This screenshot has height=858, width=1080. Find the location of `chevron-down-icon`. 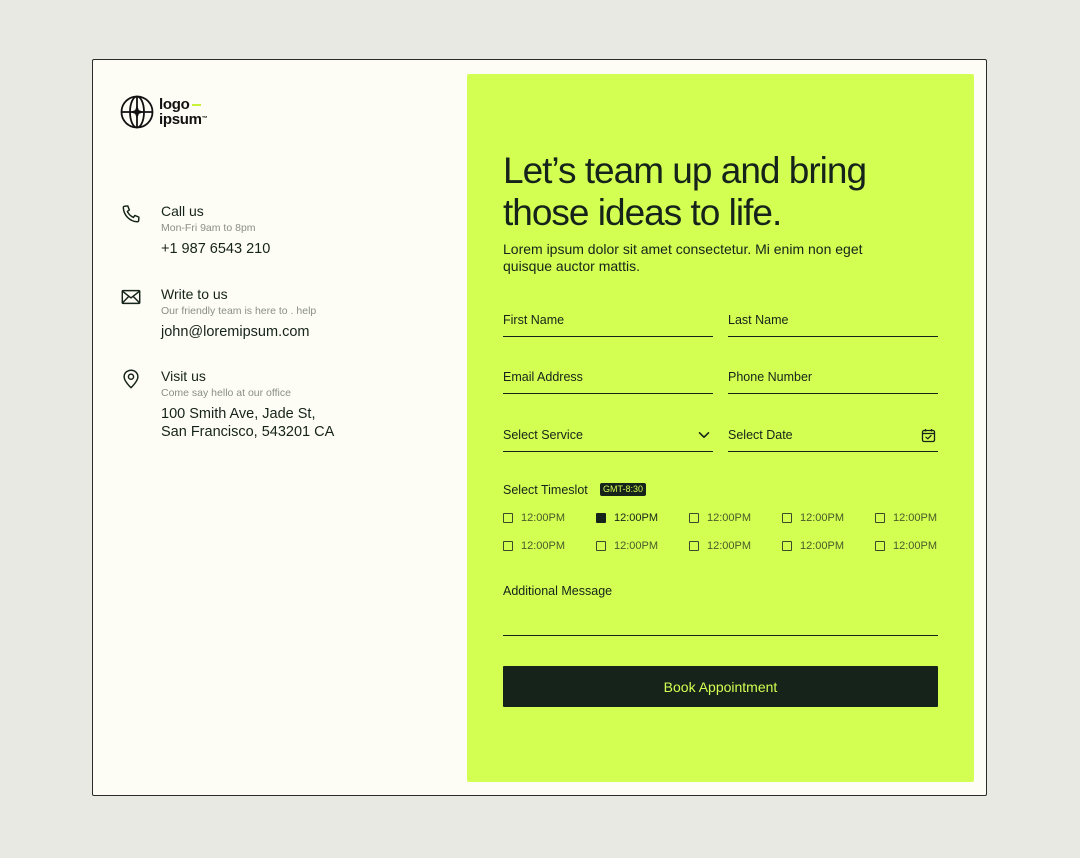

chevron-down-icon is located at coordinates (704, 435).